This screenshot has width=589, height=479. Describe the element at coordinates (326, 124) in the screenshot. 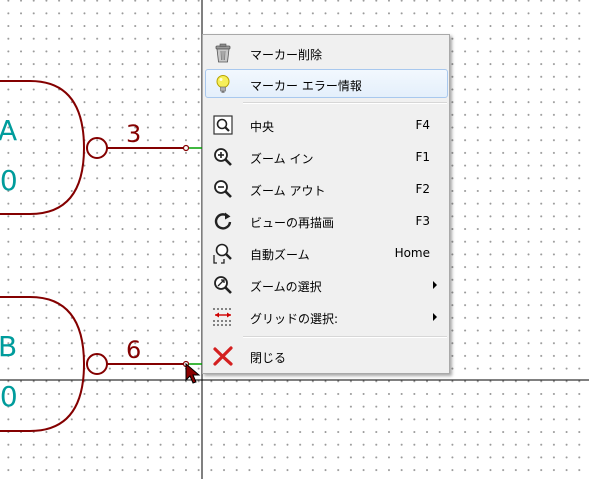

I see `menu-item-center: 中央 F4` at that location.